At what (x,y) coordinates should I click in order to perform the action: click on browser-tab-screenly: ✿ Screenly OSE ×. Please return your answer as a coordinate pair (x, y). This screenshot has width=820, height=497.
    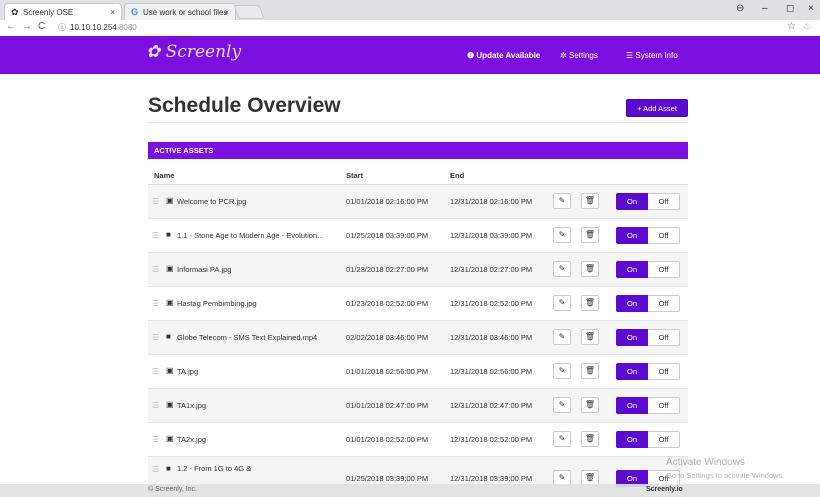
    Looking at the image, I should click on (63, 11).